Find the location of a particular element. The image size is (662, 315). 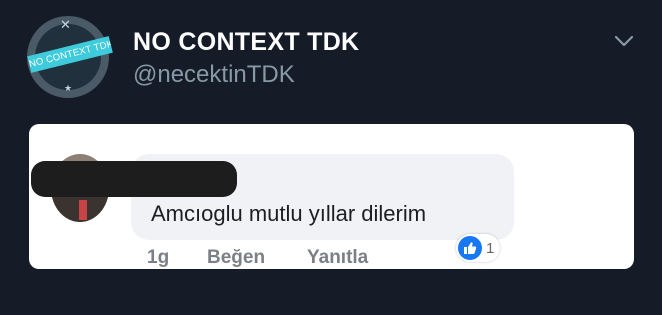

crossed-swords-icon: ✕ is located at coordinates (65, 24).